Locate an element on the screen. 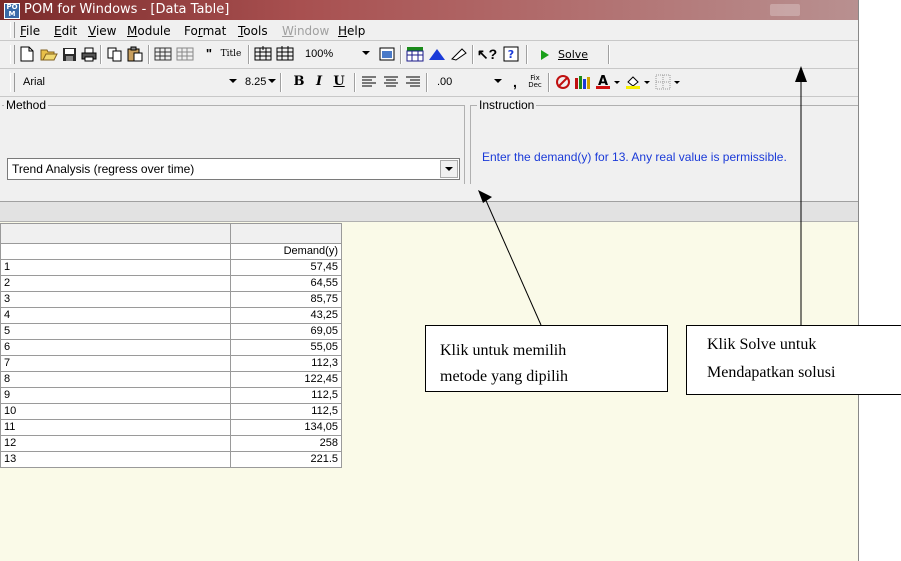 This screenshot has height=561, width=901. comma-label: , is located at coordinates (515, 82).